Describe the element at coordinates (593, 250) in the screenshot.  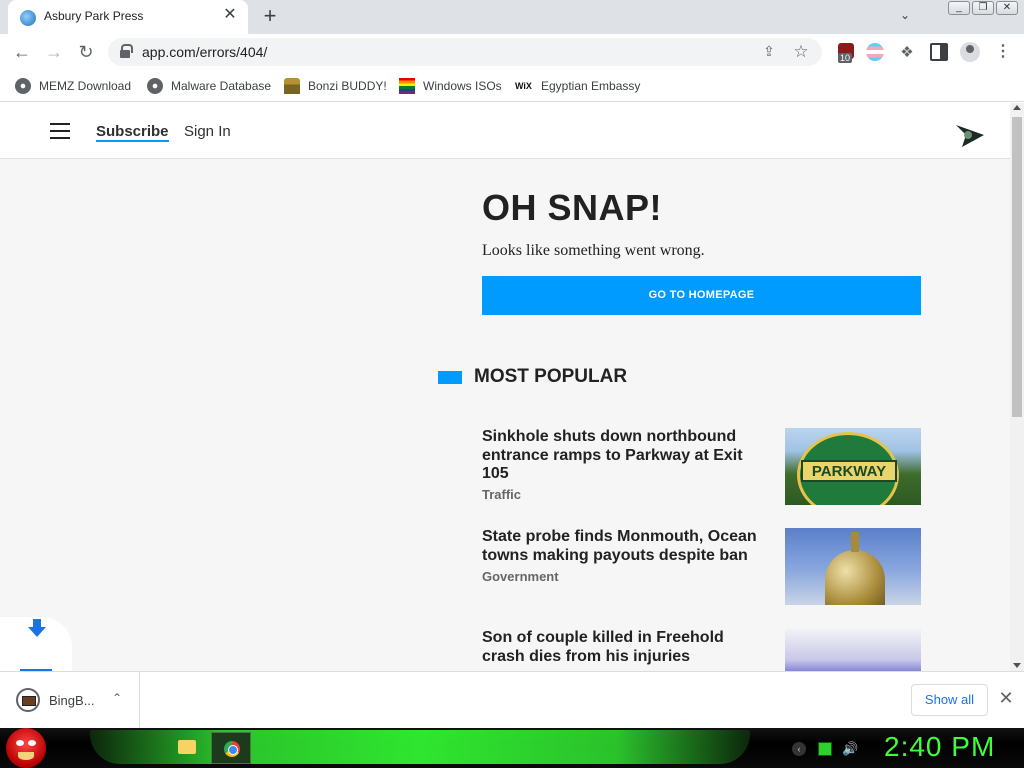
I see `error-message: Looks like something went wrong.` at that location.